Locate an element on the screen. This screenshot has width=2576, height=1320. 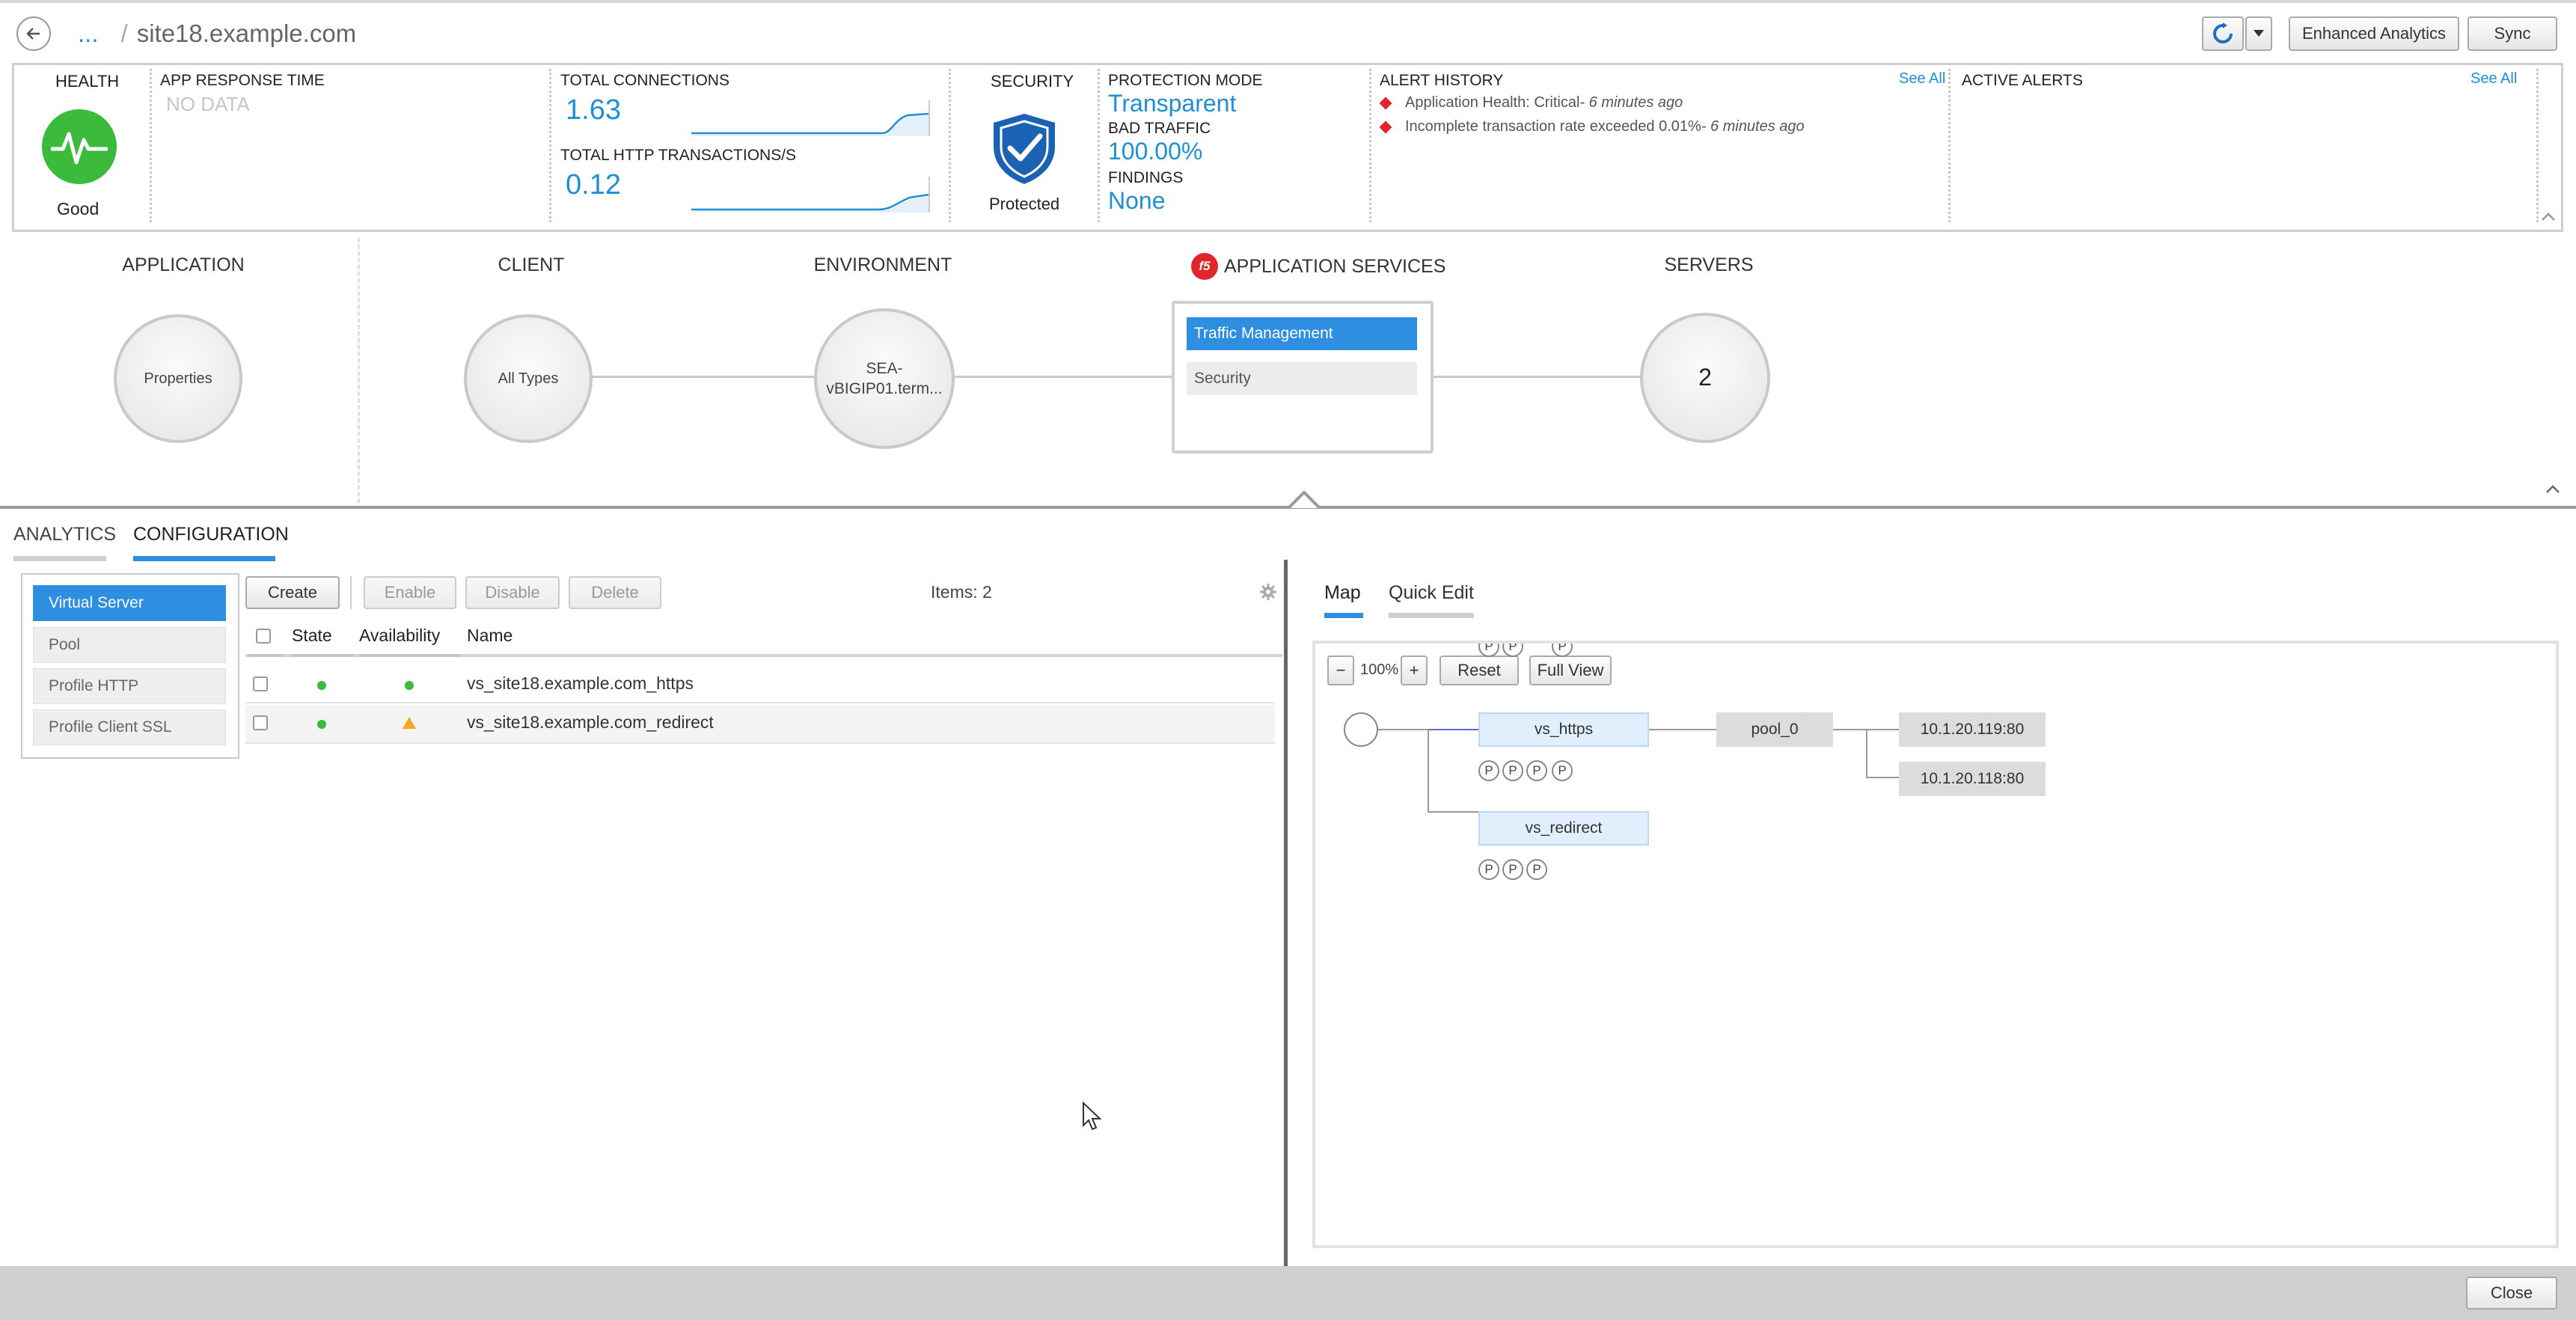
alert-history-see-all: See All is located at coordinates (1922, 79).